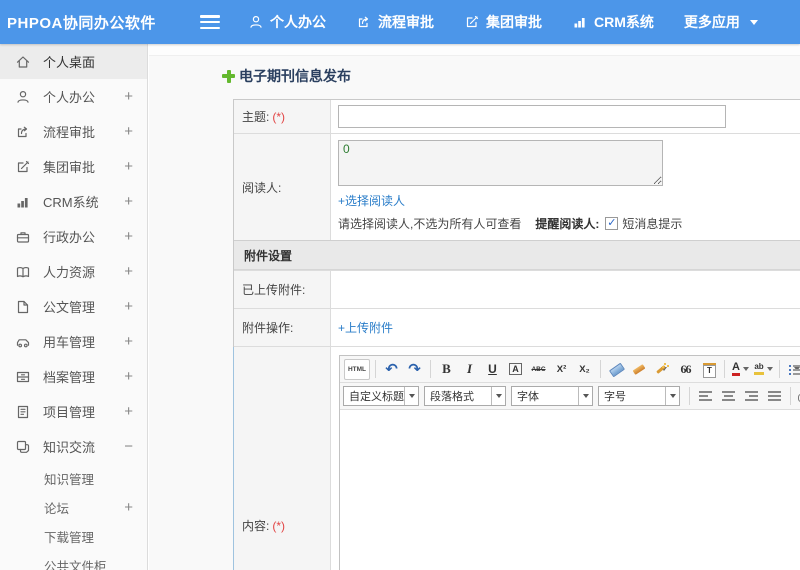 The image size is (800, 570). What do you see at coordinates (532, 116) in the screenshot?
I see `subject-input` at bounding box center [532, 116].